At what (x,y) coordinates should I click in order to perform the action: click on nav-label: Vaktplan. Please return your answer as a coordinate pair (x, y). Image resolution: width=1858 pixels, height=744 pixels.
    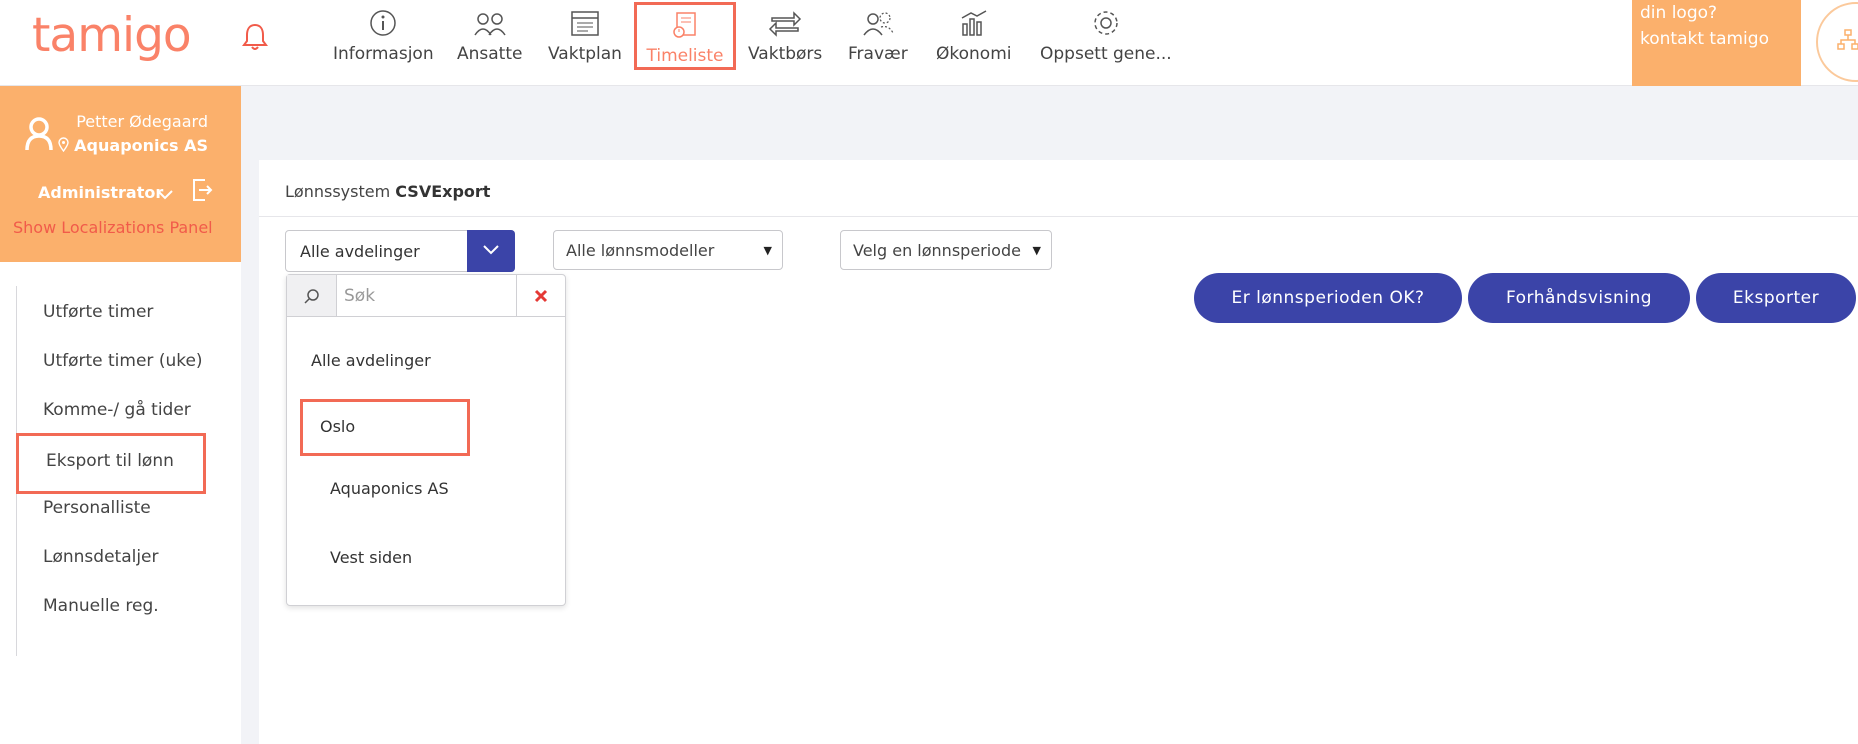
    Looking at the image, I should click on (585, 54).